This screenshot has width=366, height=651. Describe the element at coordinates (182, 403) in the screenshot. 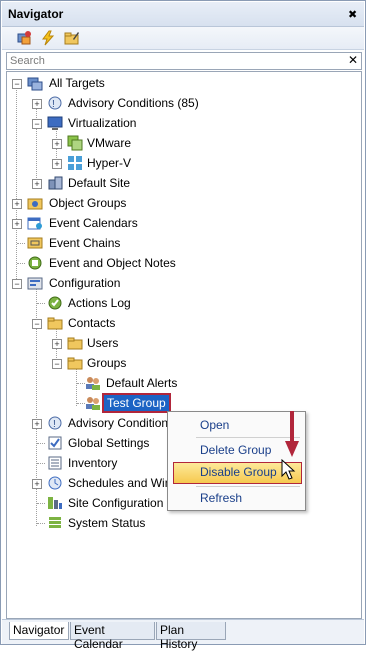

I see `tree-item-test-group: Test Group` at that location.